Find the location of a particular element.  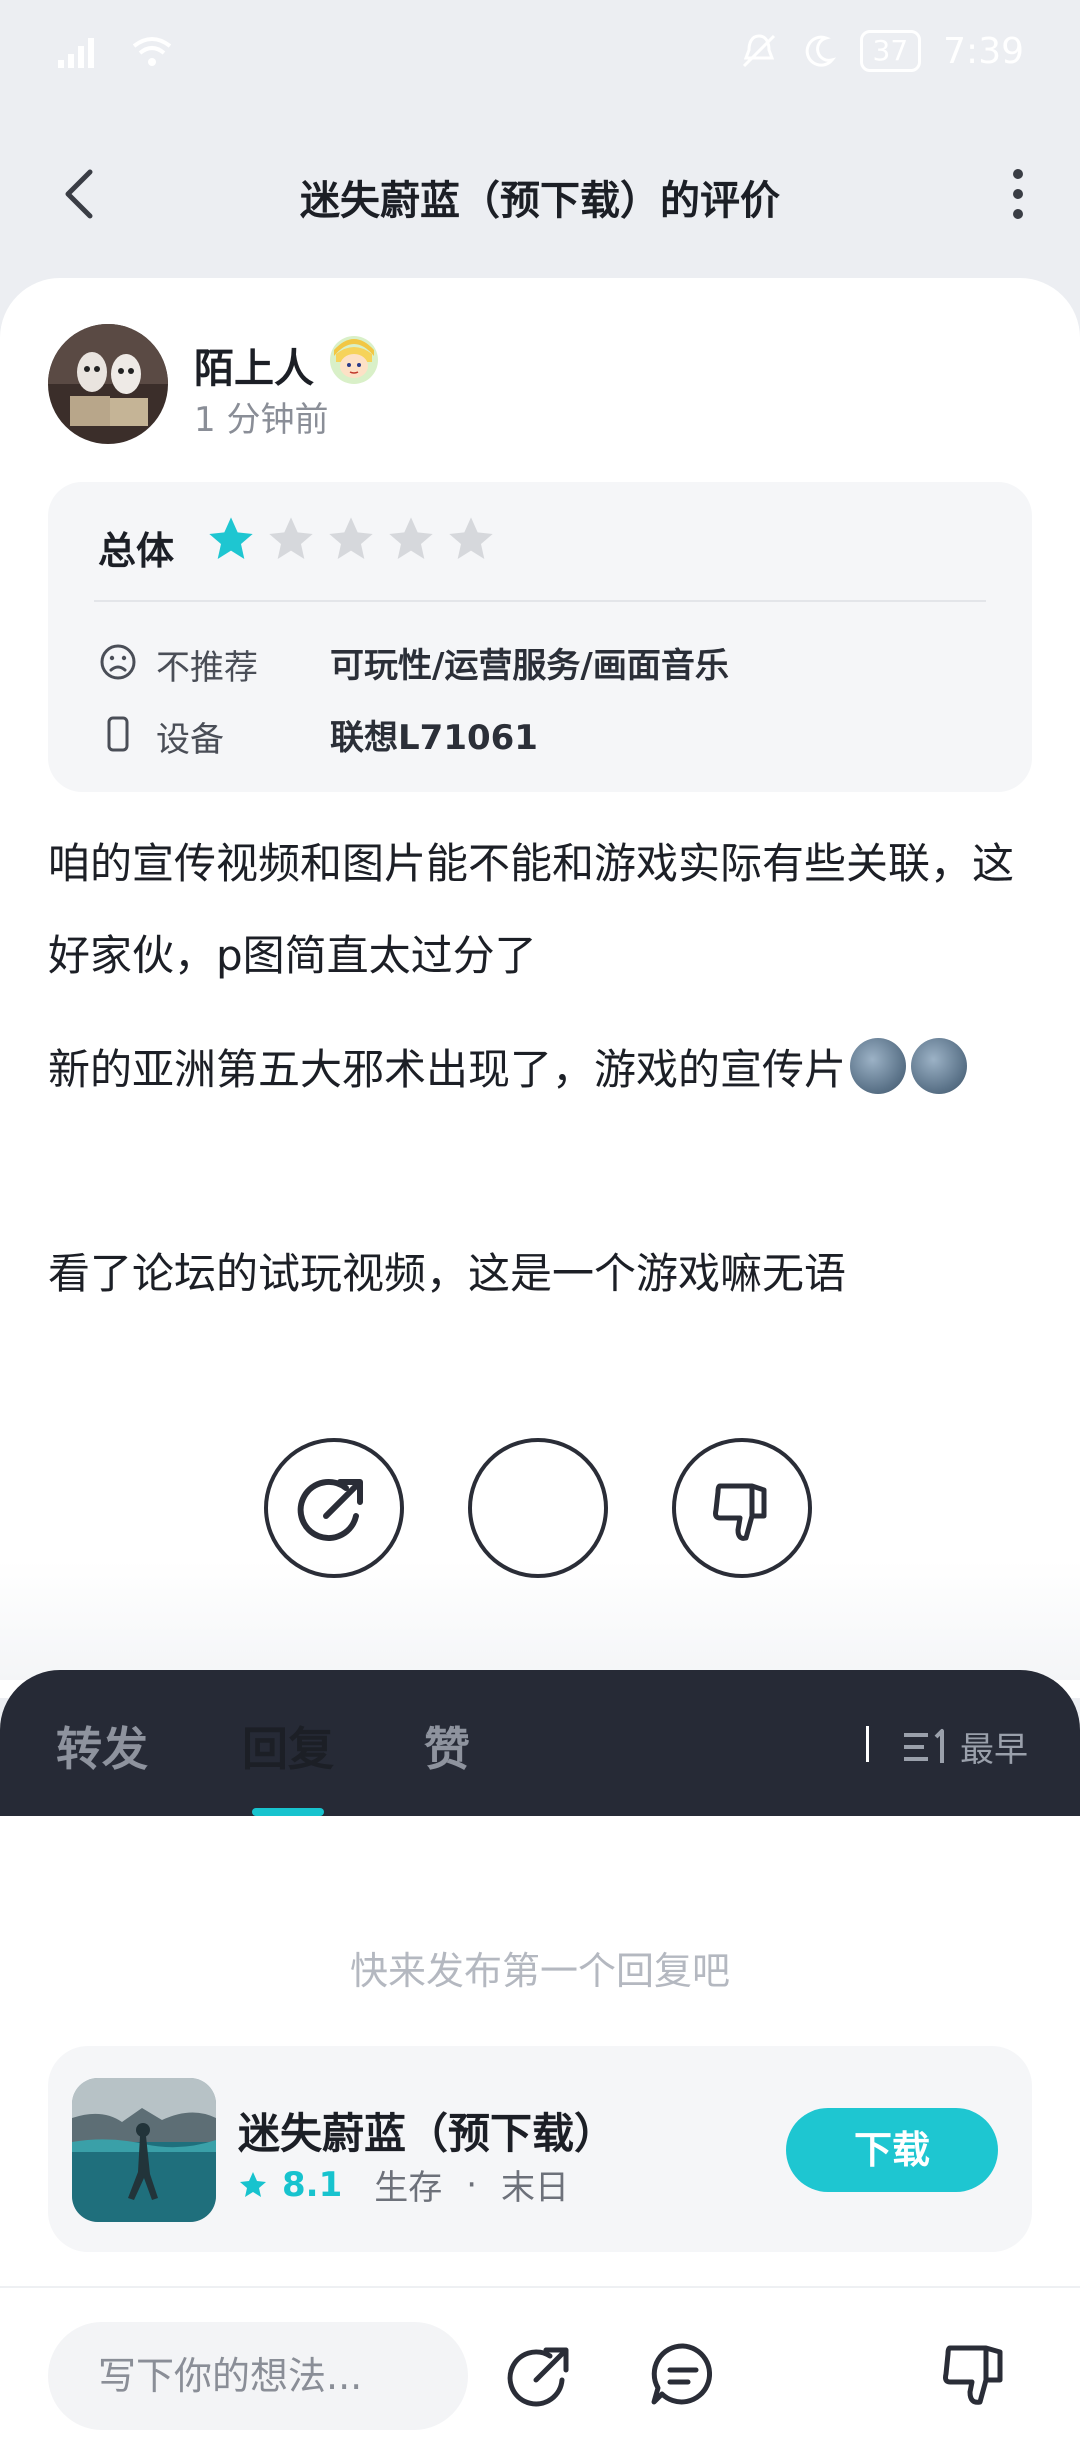

clock: 7:39 is located at coordinates (983, 51).